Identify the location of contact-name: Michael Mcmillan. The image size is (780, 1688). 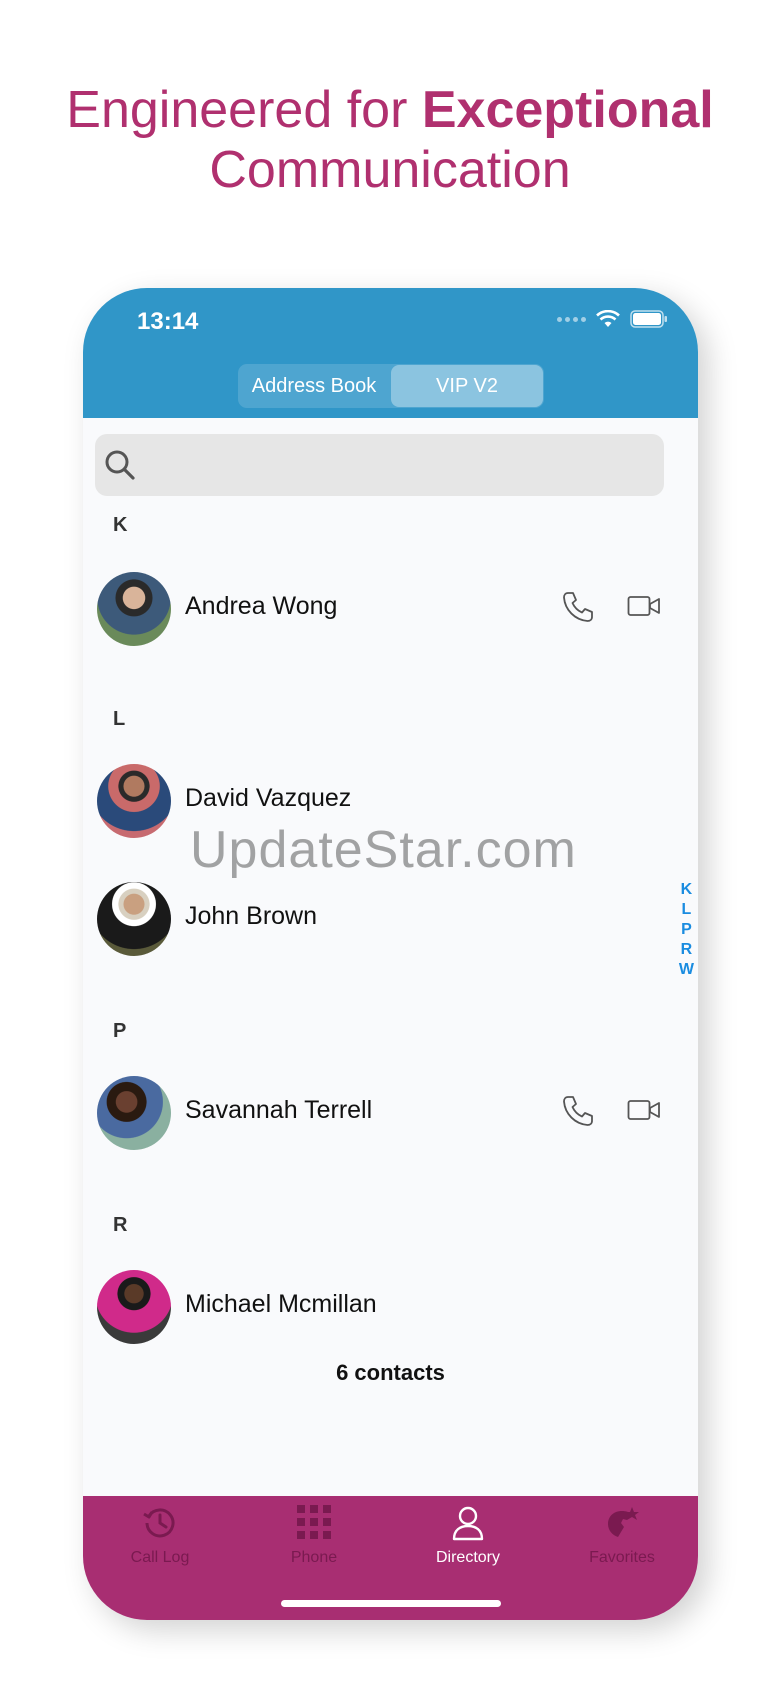
(281, 1304).